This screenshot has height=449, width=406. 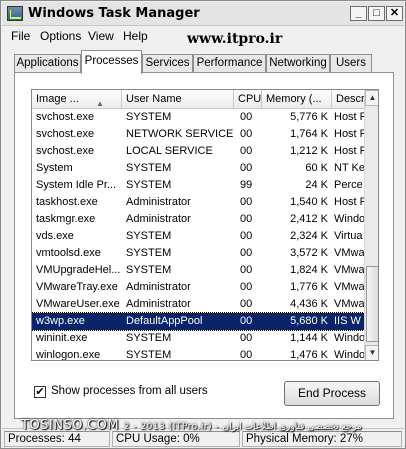 What do you see at coordinates (371, 352) in the screenshot?
I see `scroll-down-button: ▼` at bounding box center [371, 352].